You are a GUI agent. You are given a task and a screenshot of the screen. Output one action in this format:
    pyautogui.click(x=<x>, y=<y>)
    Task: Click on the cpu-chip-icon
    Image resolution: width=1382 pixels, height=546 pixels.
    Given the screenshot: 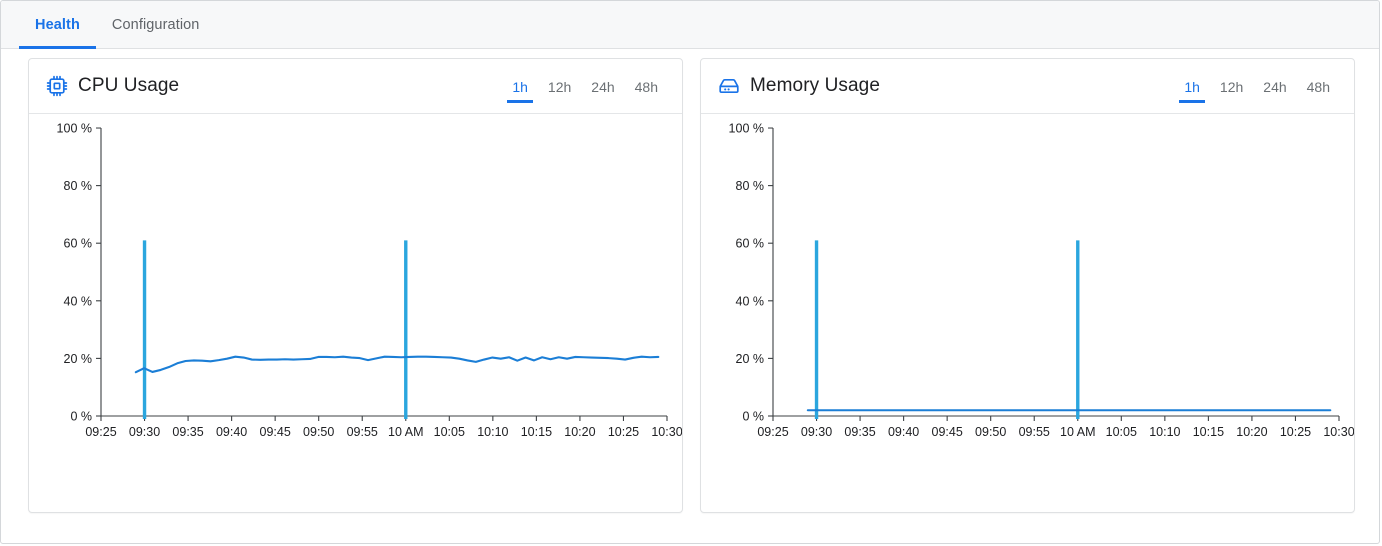 What is the action you would take?
    pyautogui.click(x=57, y=86)
    